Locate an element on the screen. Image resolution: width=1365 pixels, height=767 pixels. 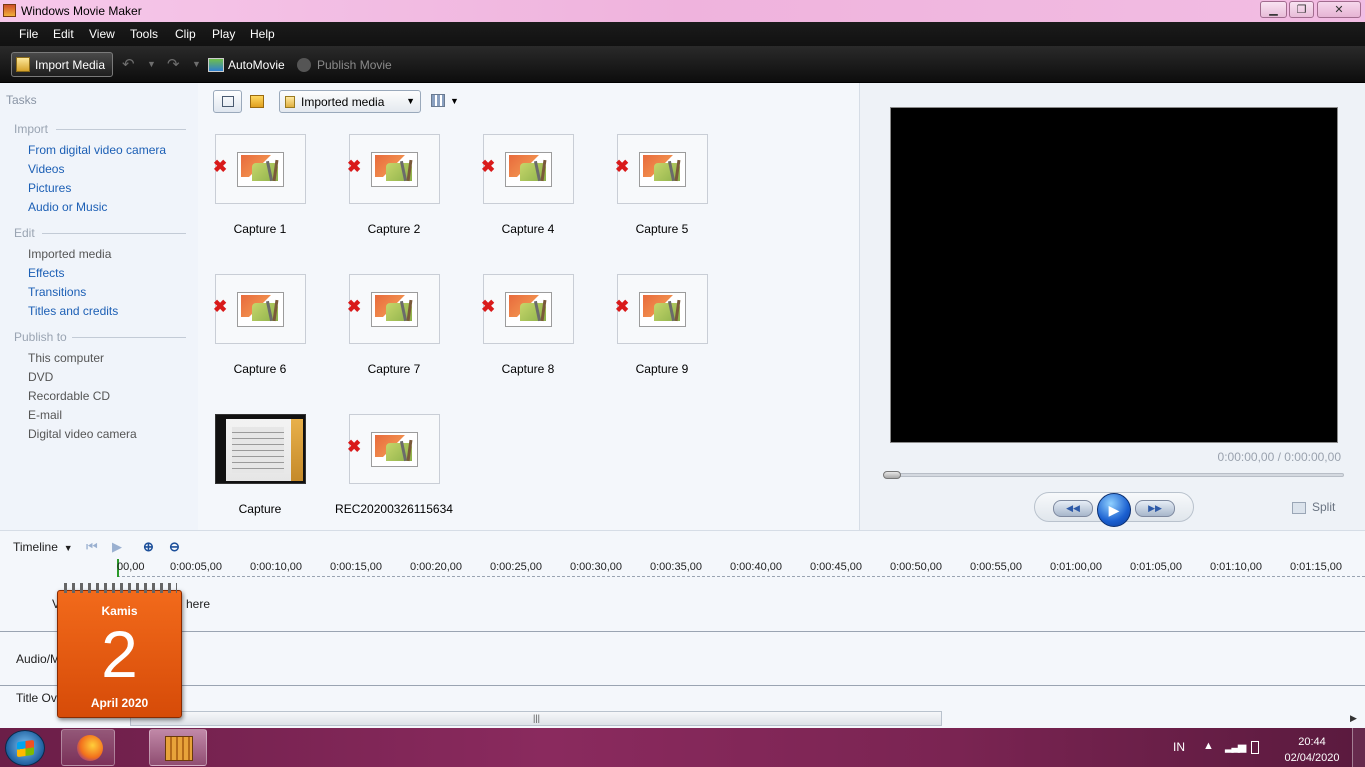
collections-folder-icon is located at coordinates (257, 101).